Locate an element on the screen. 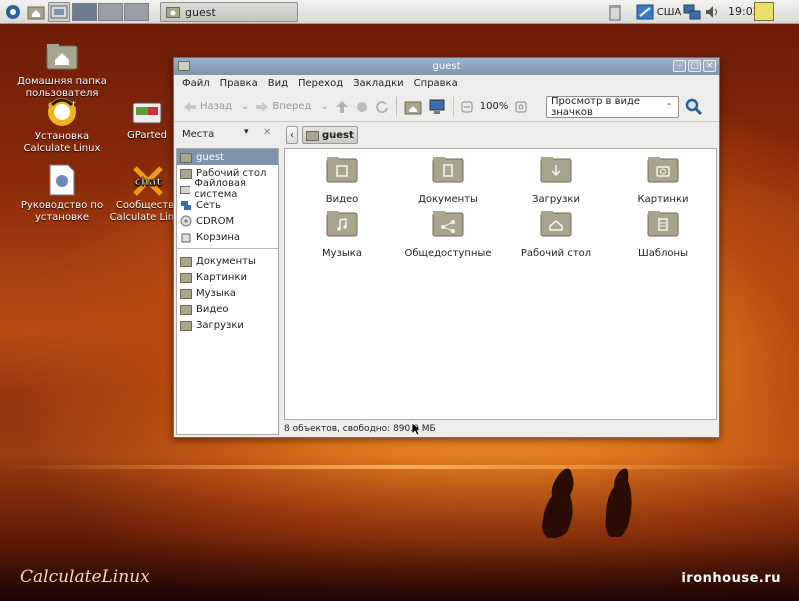 The height and width of the screenshot is (601, 799). desktop-icon-manual: Руководство по установке is located at coordinates (62, 194).